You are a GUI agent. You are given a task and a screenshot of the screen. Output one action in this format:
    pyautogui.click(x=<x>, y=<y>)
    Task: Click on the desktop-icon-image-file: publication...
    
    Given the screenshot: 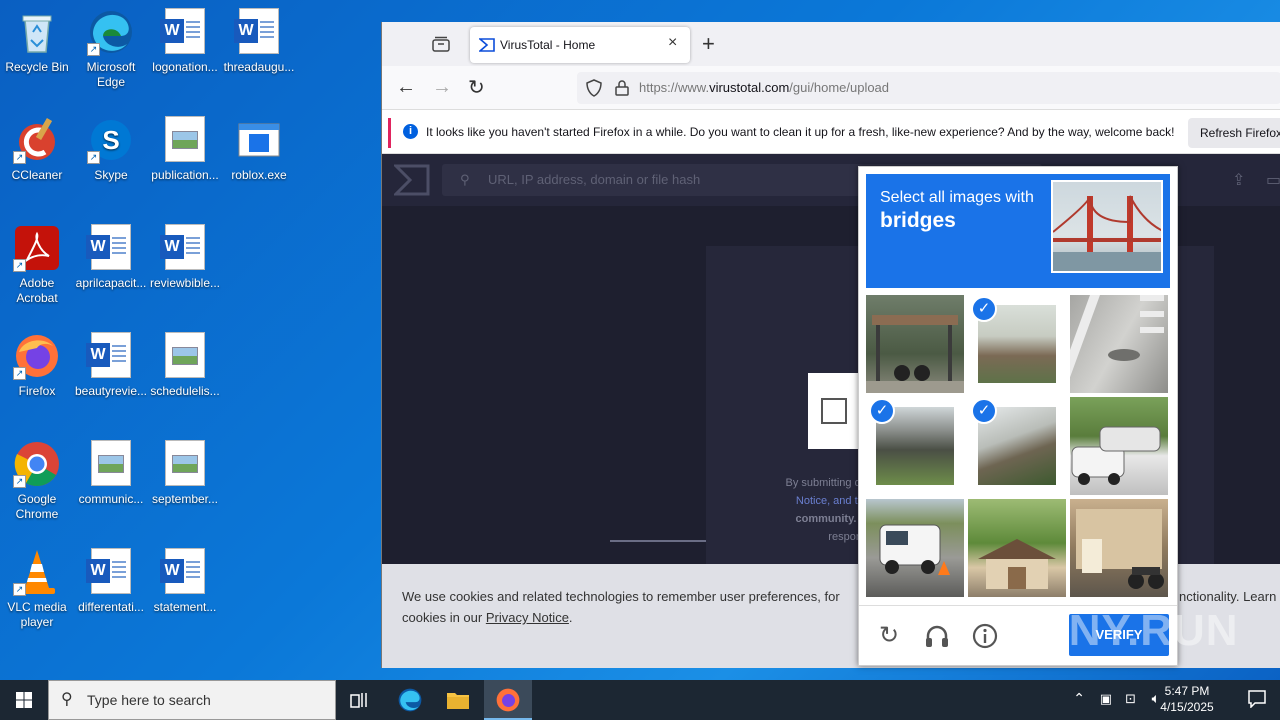 What is the action you would take?
    pyautogui.click(x=185, y=149)
    